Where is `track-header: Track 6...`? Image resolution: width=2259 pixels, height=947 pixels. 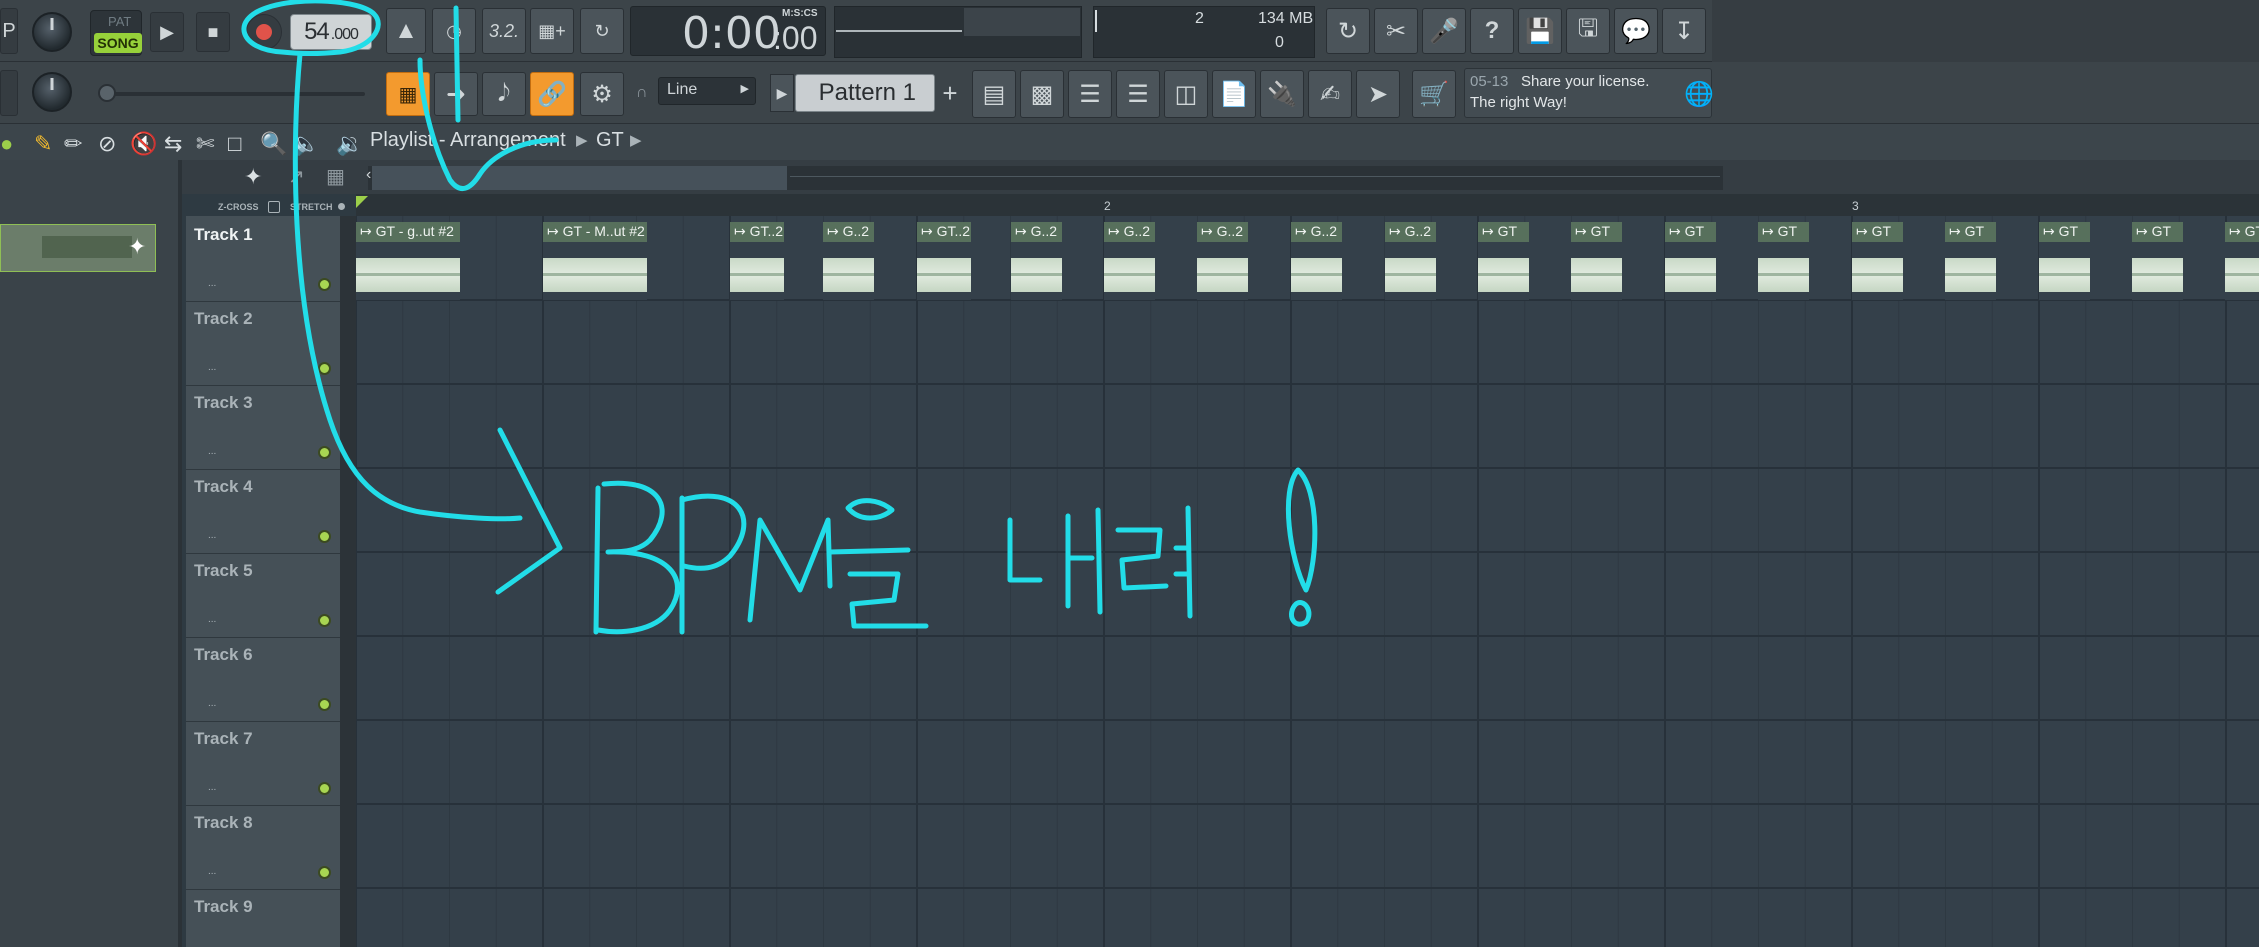 track-header: Track 6... is located at coordinates (263, 680).